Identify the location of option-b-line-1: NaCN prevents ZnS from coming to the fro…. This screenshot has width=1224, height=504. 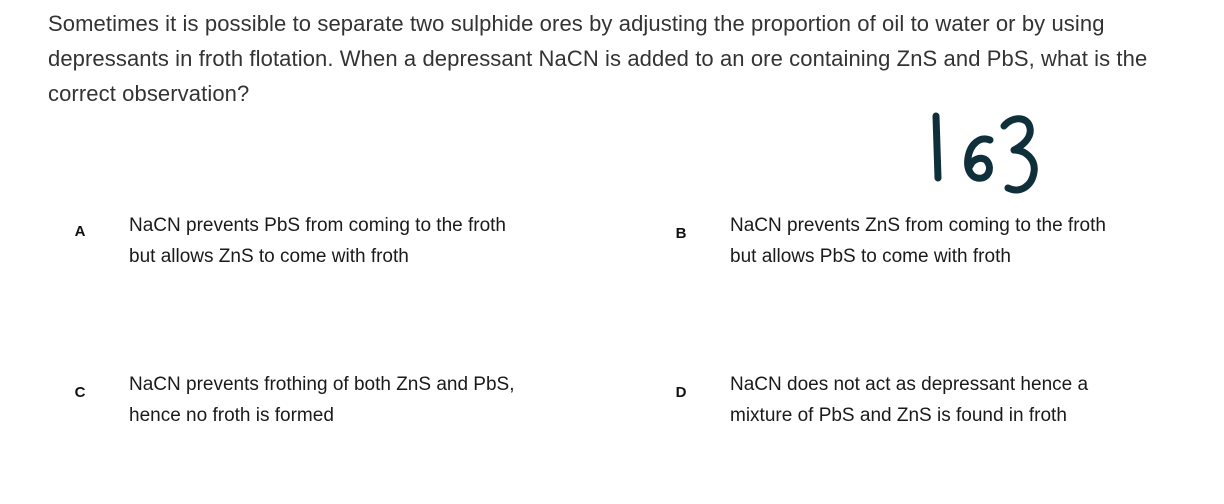
(918, 225).